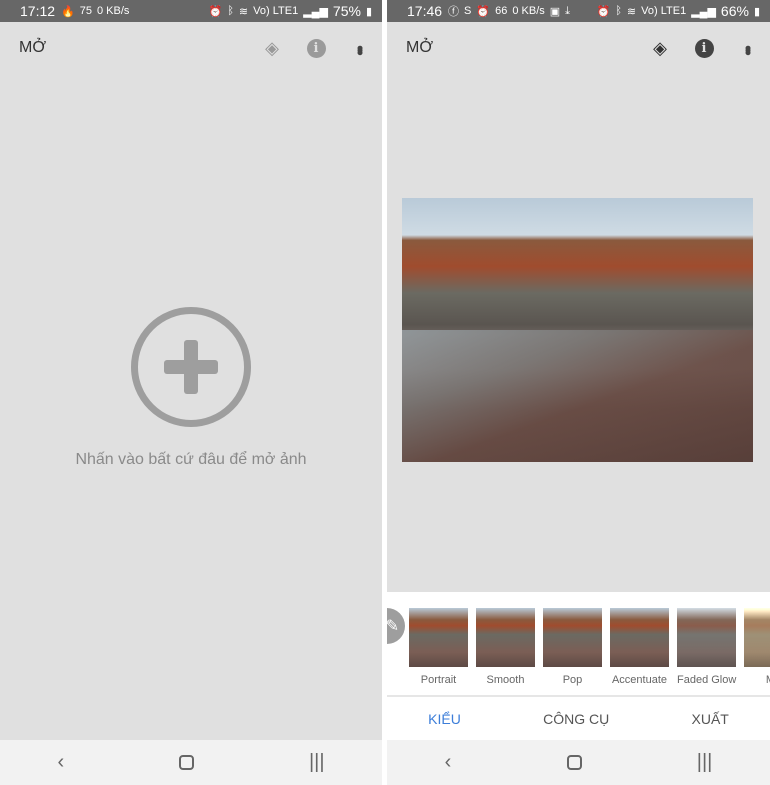  Describe the element at coordinates (568, 10) in the screenshot. I see `download-icon: ⤓` at that location.